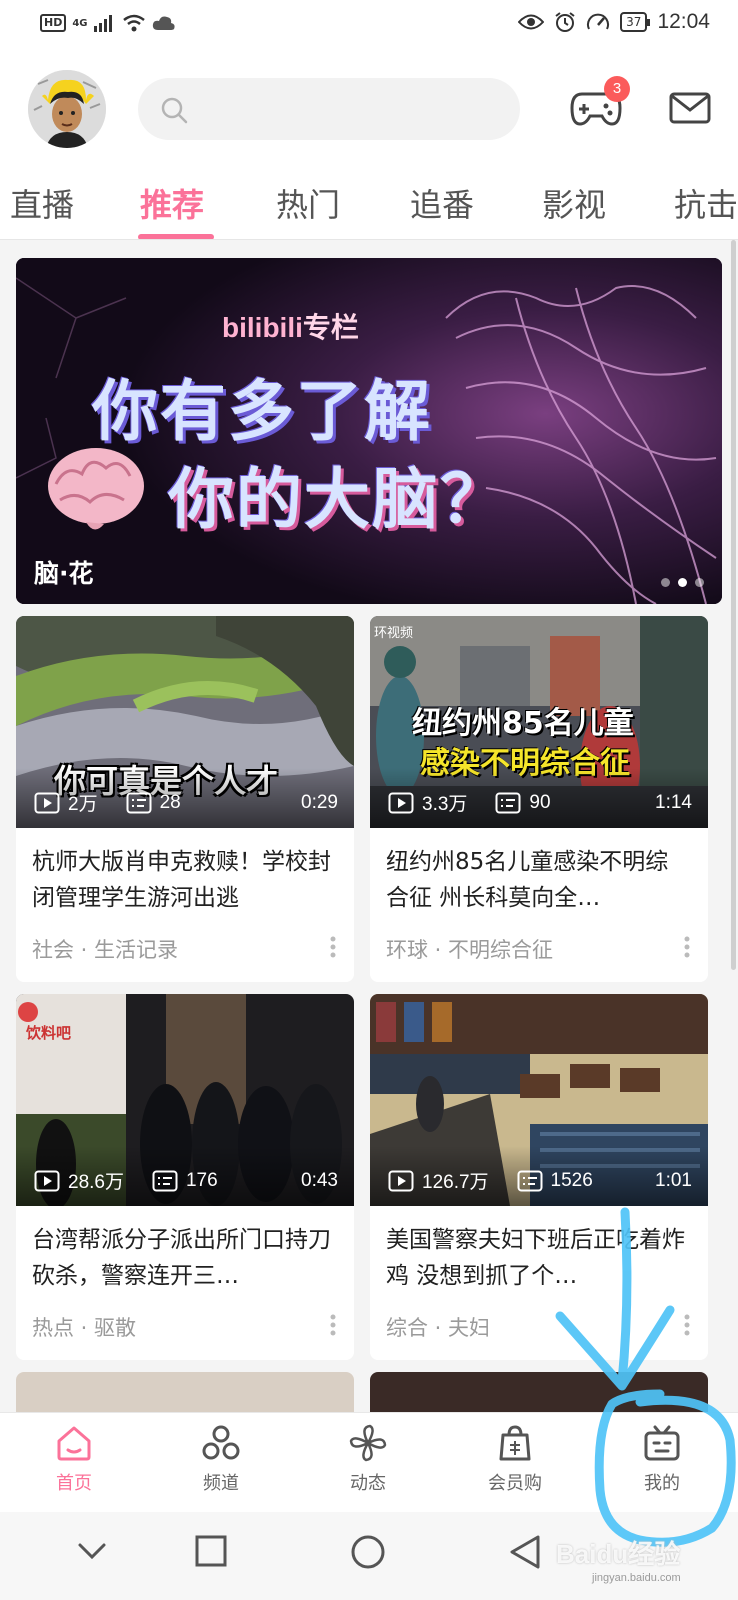 The image size is (738, 1600). I want to click on banner-brand: bilibili专栏, so click(290, 326).